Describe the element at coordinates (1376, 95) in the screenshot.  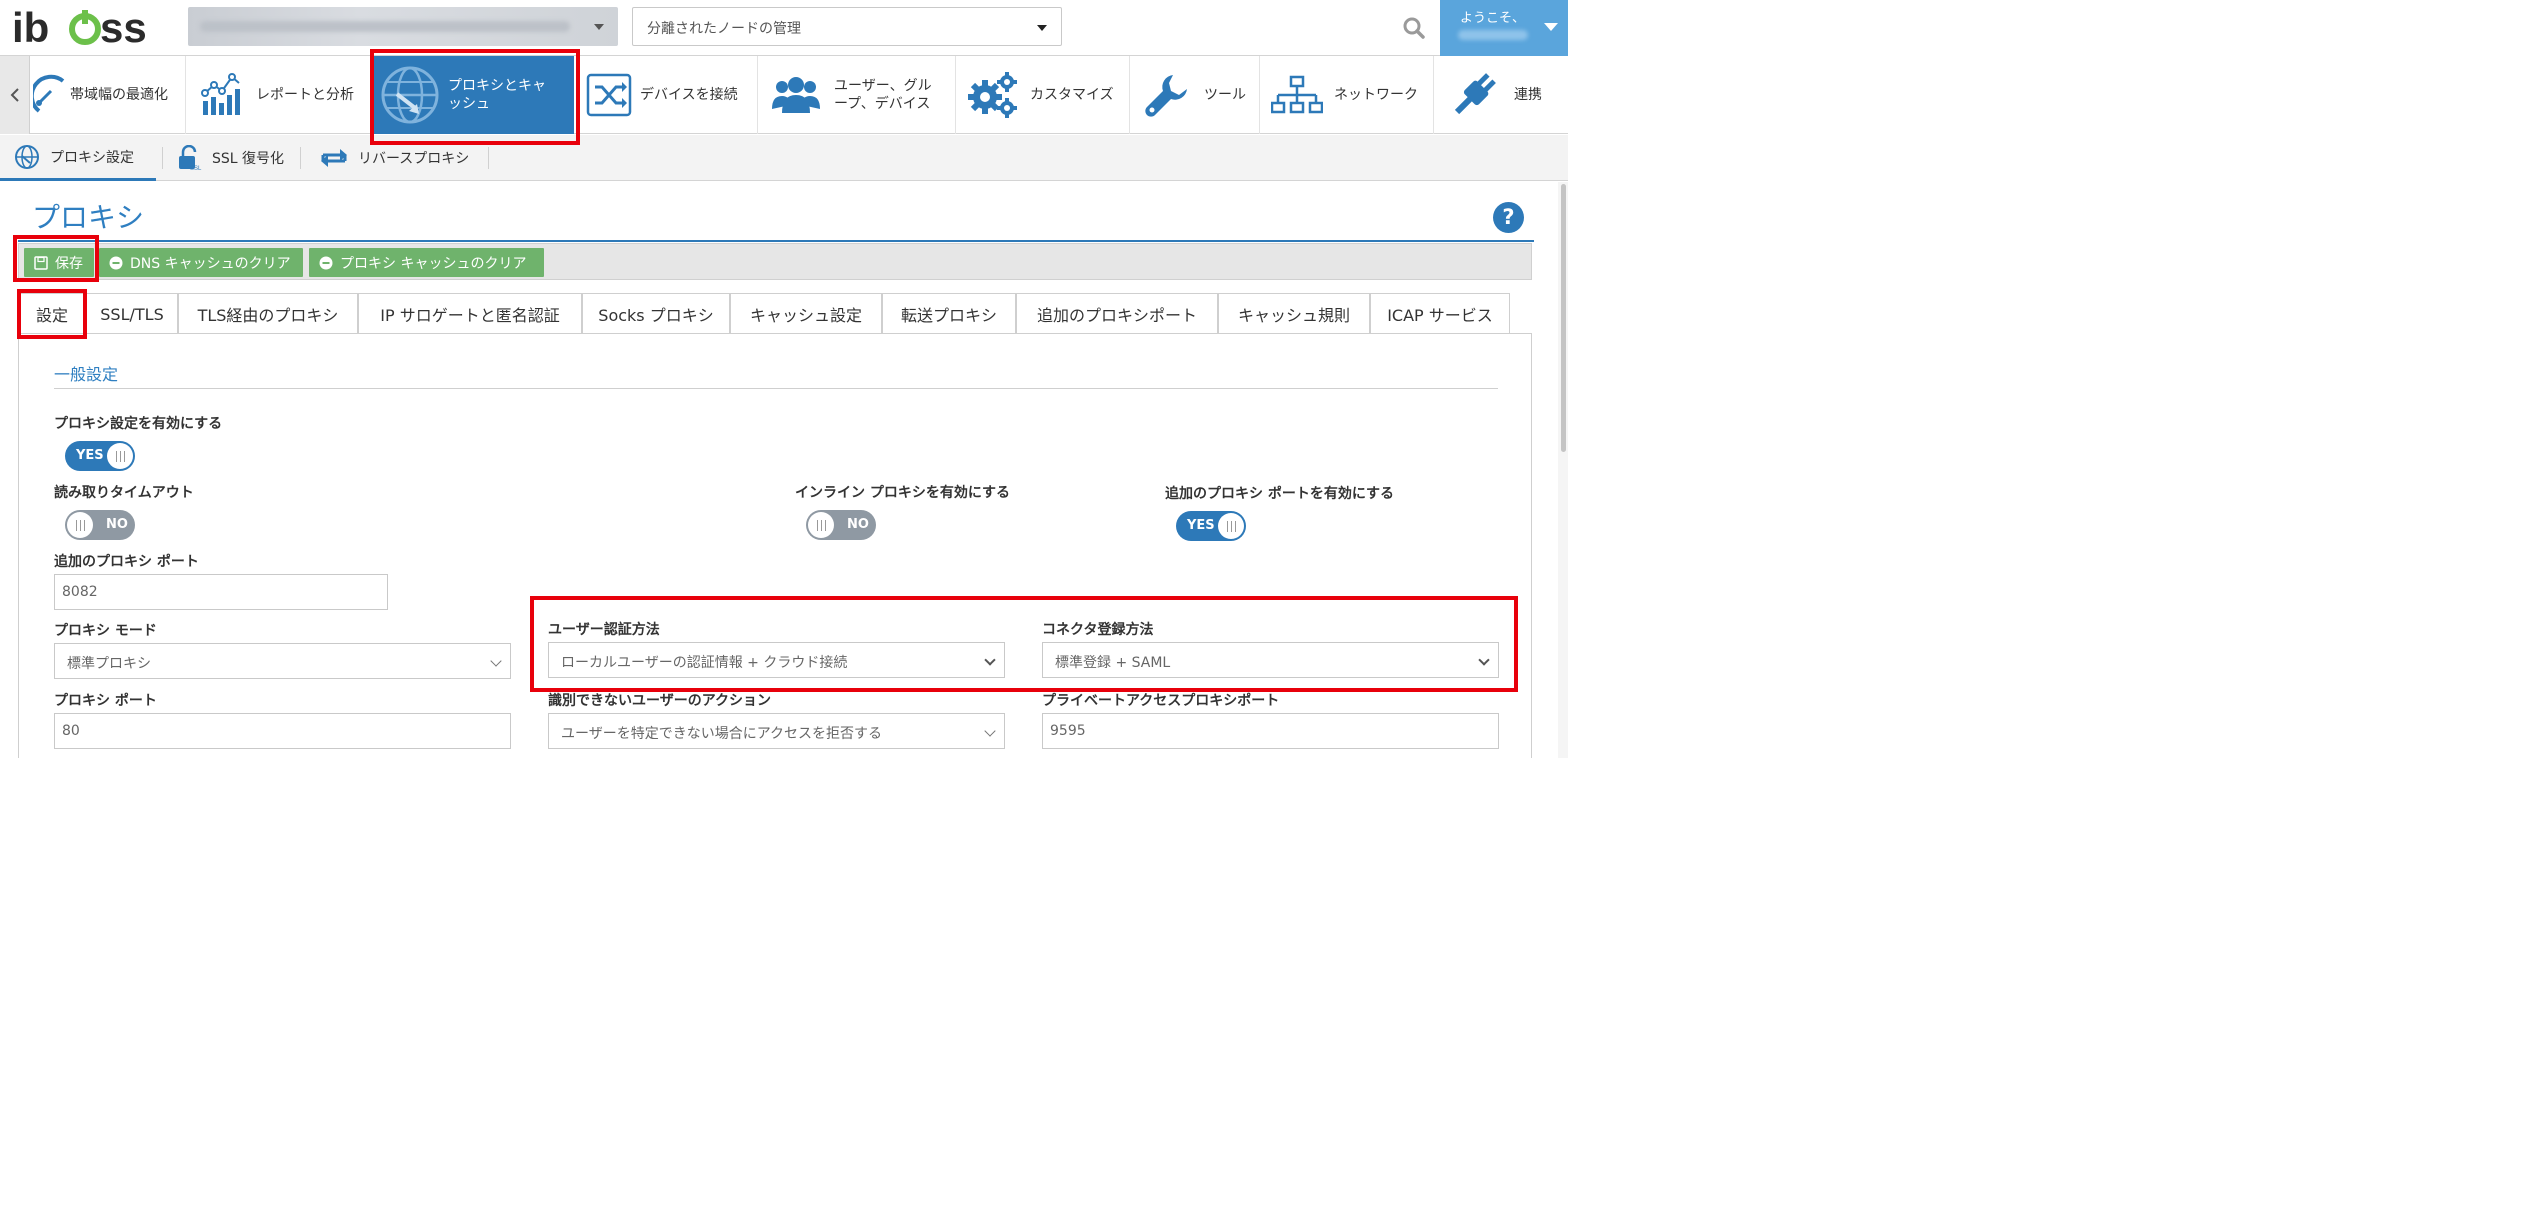
I see `nav-network-label: ネットワーク` at that location.